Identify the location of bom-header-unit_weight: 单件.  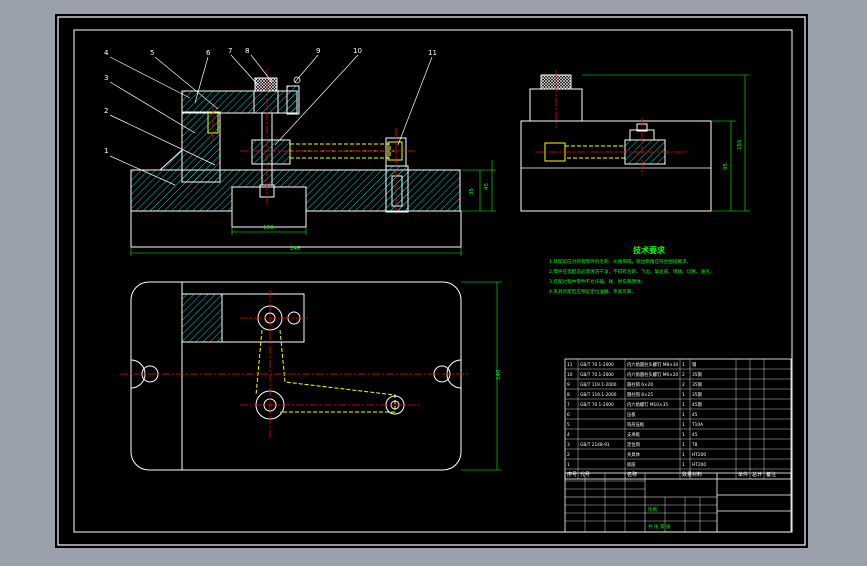
(743, 474).